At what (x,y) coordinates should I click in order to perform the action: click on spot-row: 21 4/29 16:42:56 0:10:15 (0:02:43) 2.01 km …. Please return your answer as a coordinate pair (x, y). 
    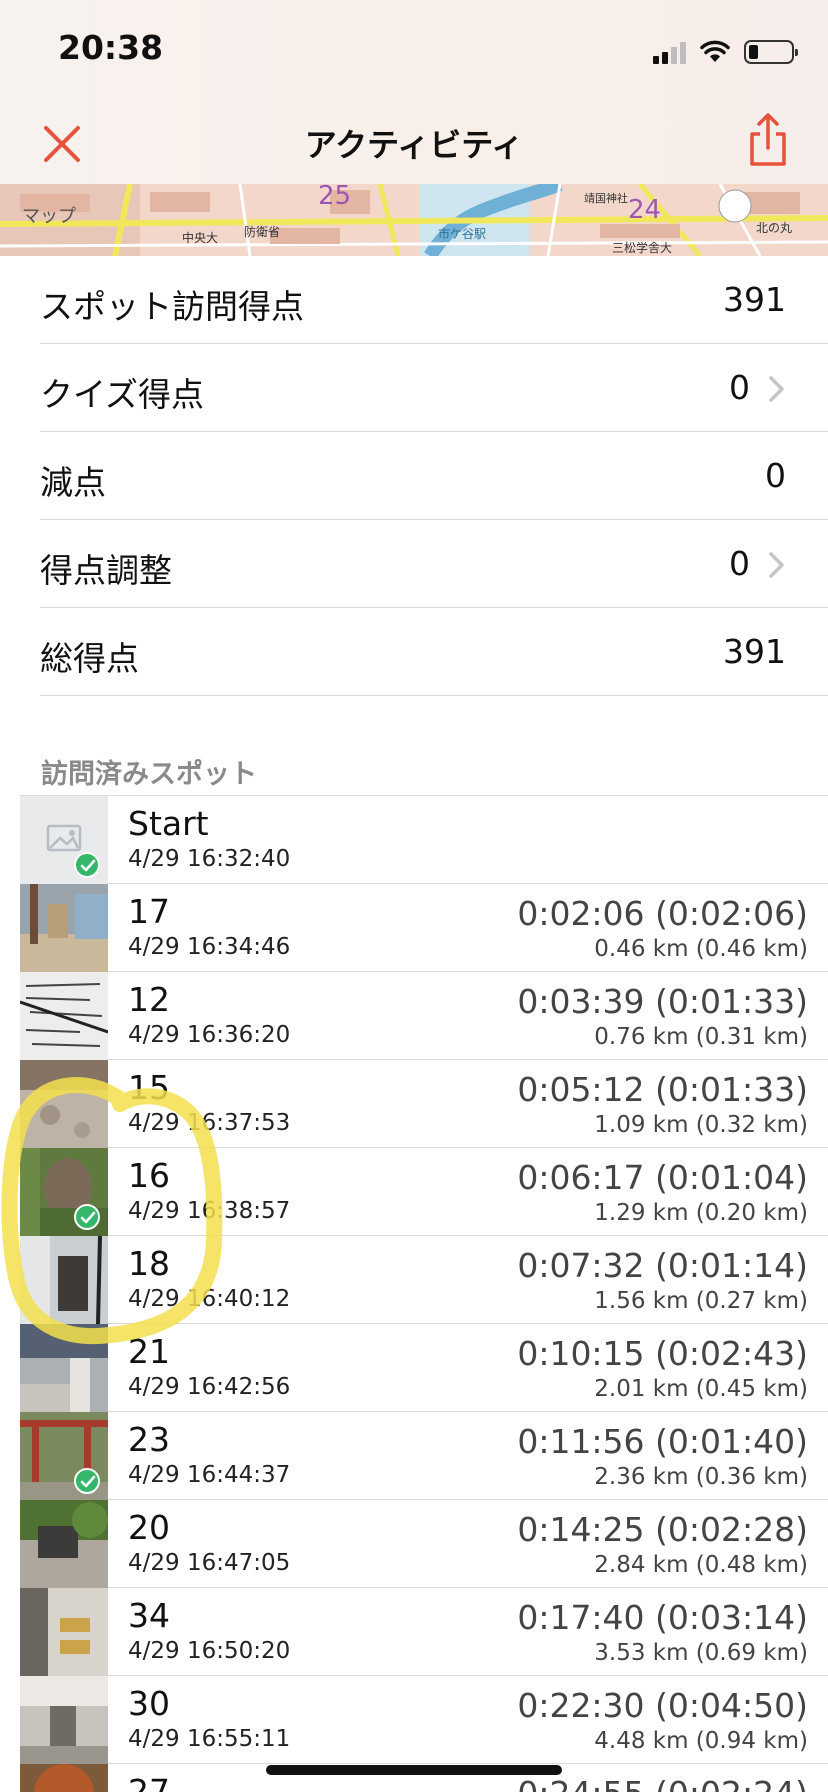
    Looking at the image, I should click on (424, 1368).